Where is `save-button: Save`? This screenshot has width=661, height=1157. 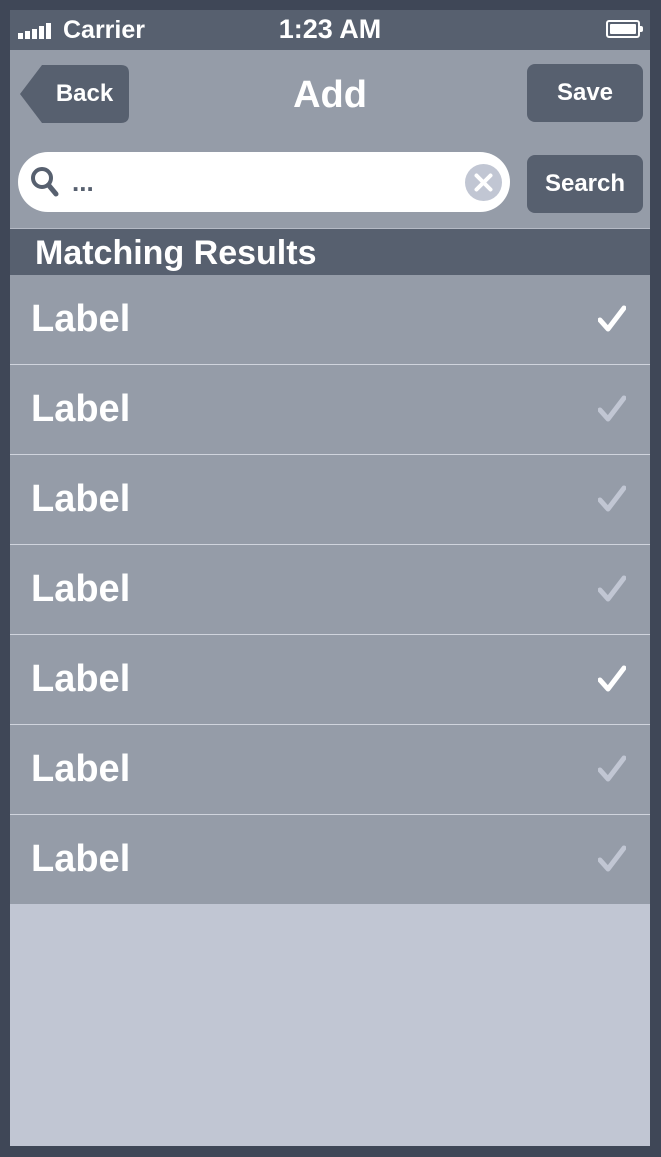 save-button: Save is located at coordinates (585, 93).